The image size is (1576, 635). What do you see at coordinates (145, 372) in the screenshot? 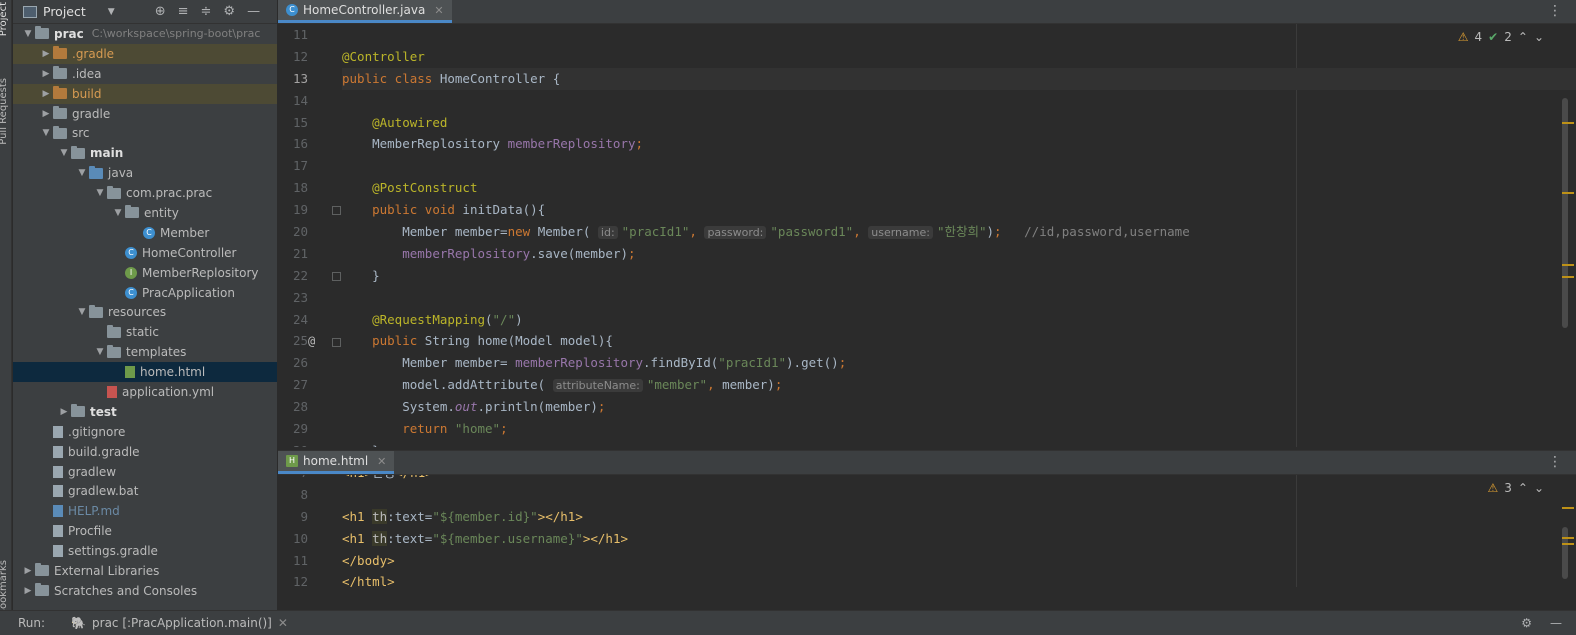
I see `tree-item: home.html` at bounding box center [145, 372].